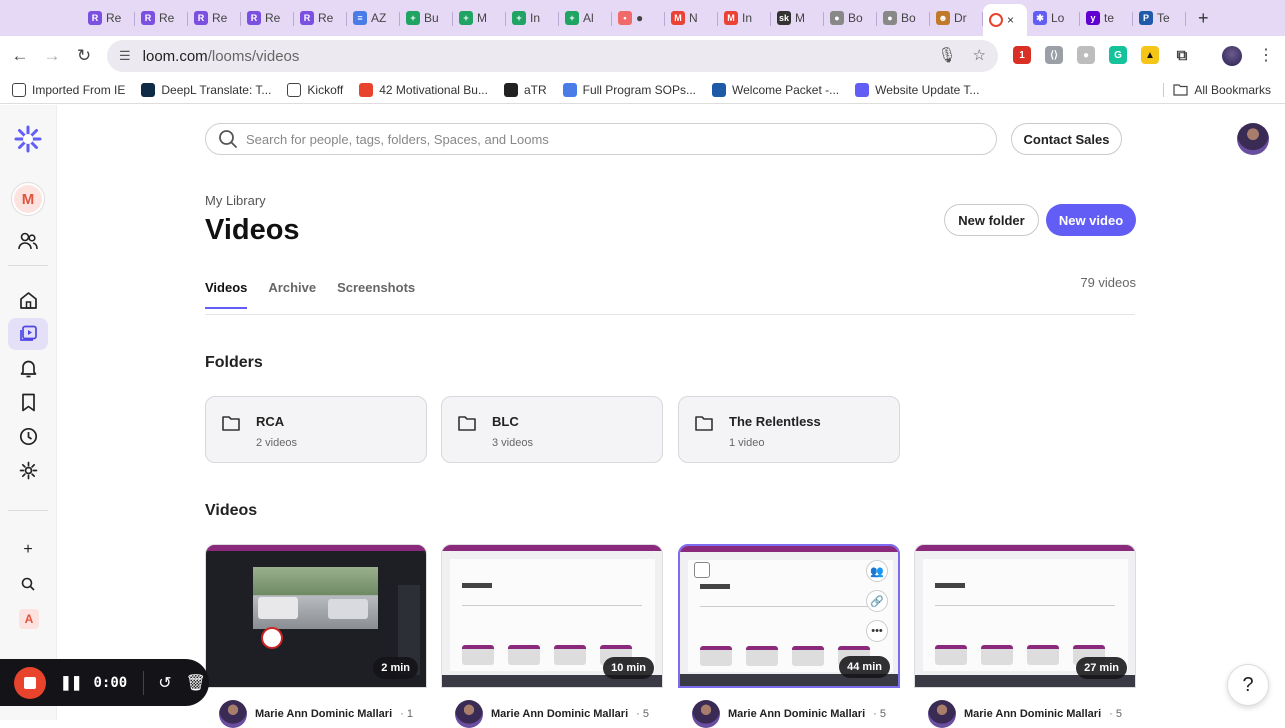 The width and height of the screenshot is (1285, 728). Describe the element at coordinates (79, 89) in the screenshot. I see `bookmark-label: Imported From IE` at that location.